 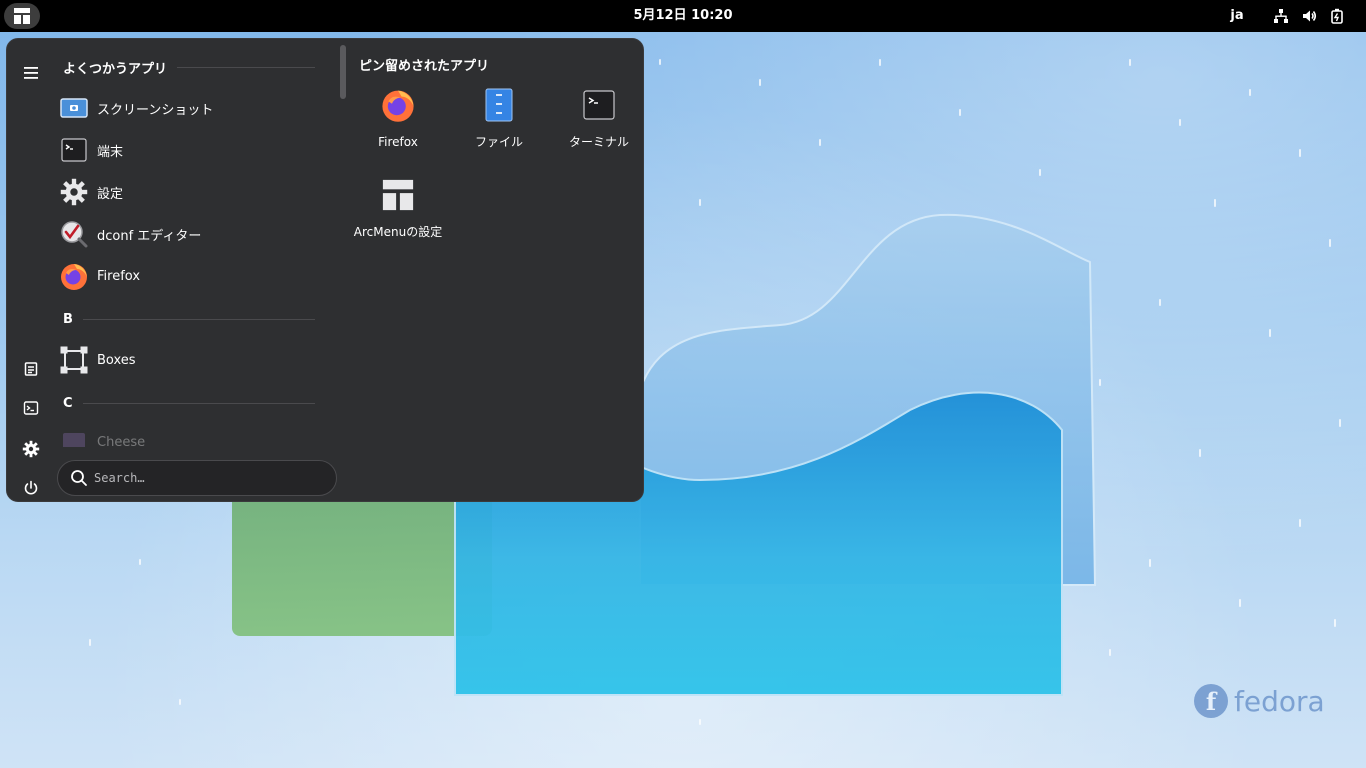 I want to click on fedora-logo: f fedora, so click(x=1259, y=701).